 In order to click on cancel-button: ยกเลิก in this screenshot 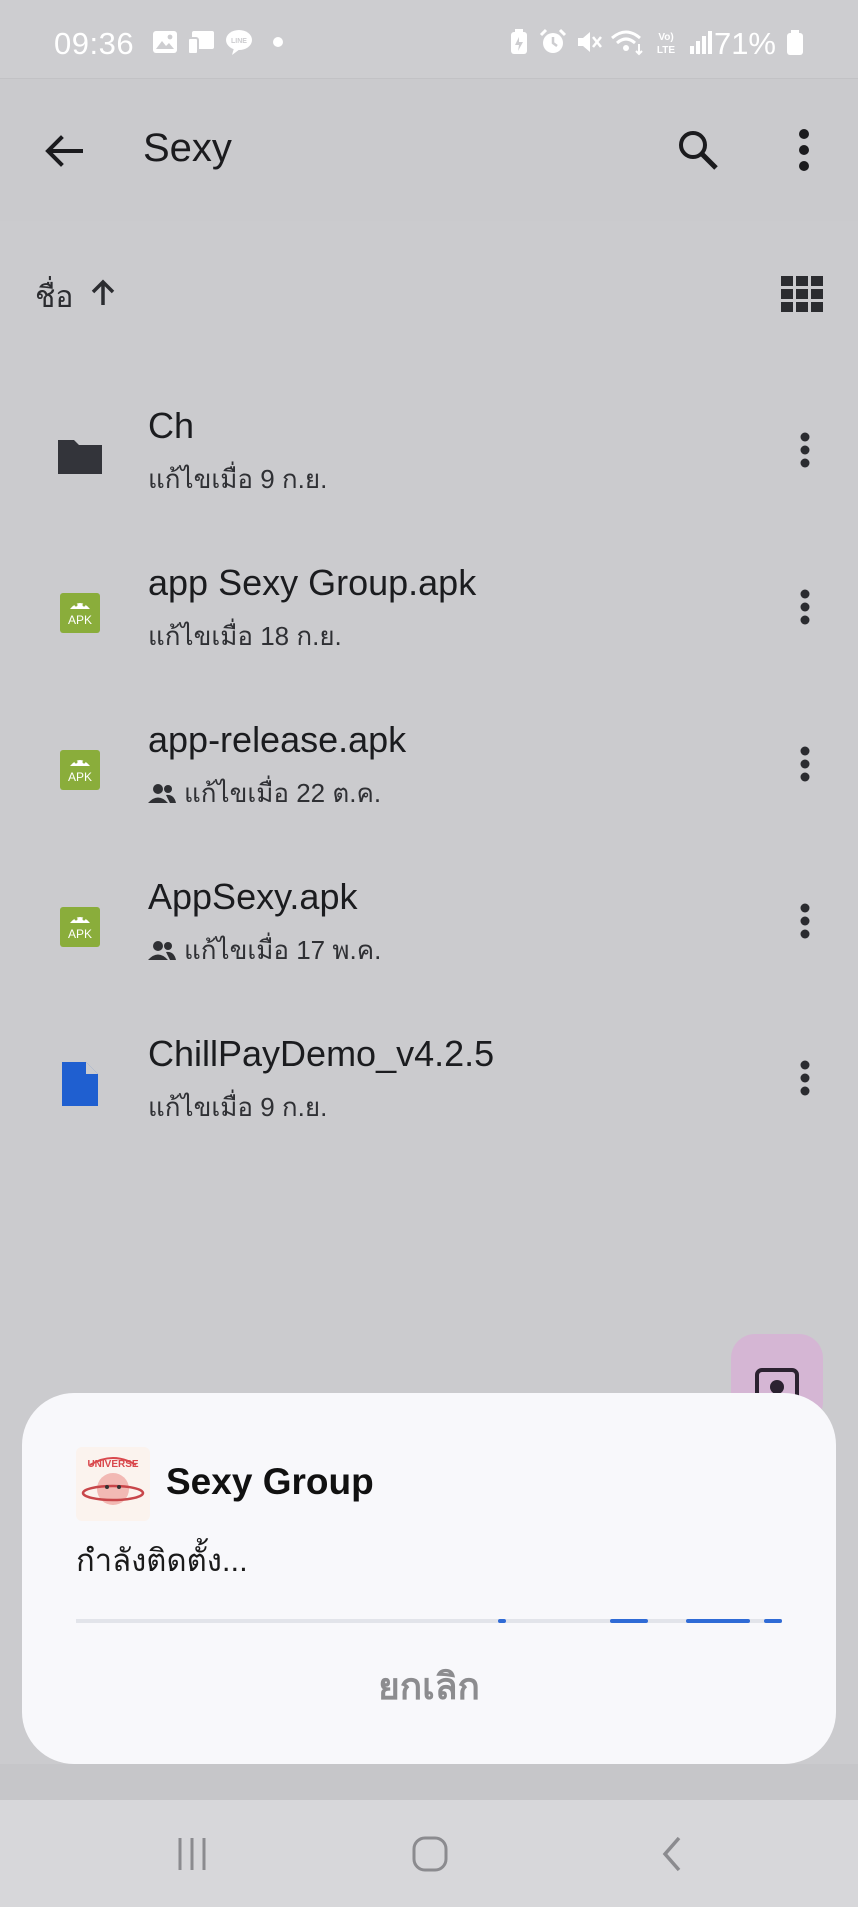, I will do `click(429, 1687)`.